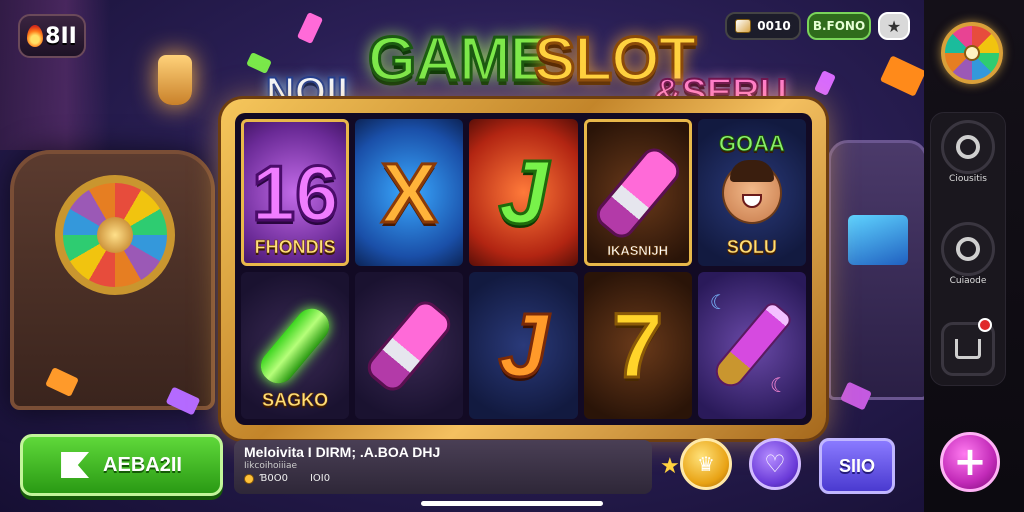 The width and height of the screenshot is (1024, 512). I want to click on inbox-icon, so click(968, 349).